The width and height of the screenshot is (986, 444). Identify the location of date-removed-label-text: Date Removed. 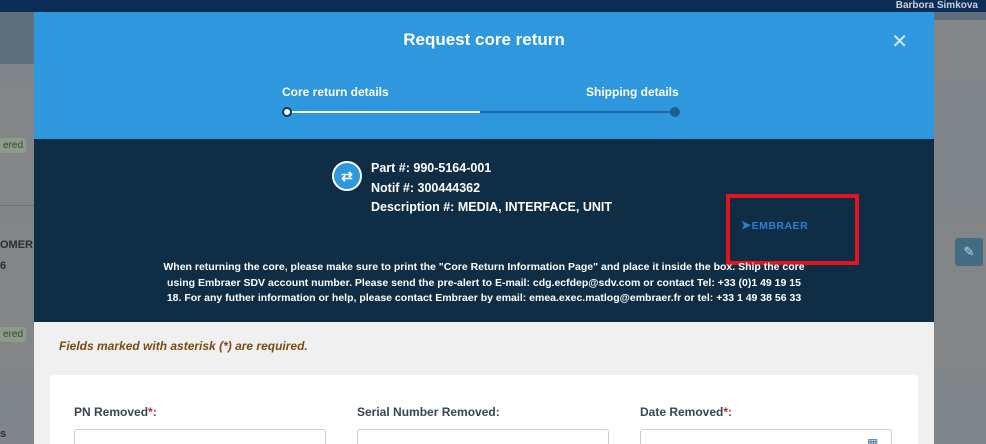
(682, 412).